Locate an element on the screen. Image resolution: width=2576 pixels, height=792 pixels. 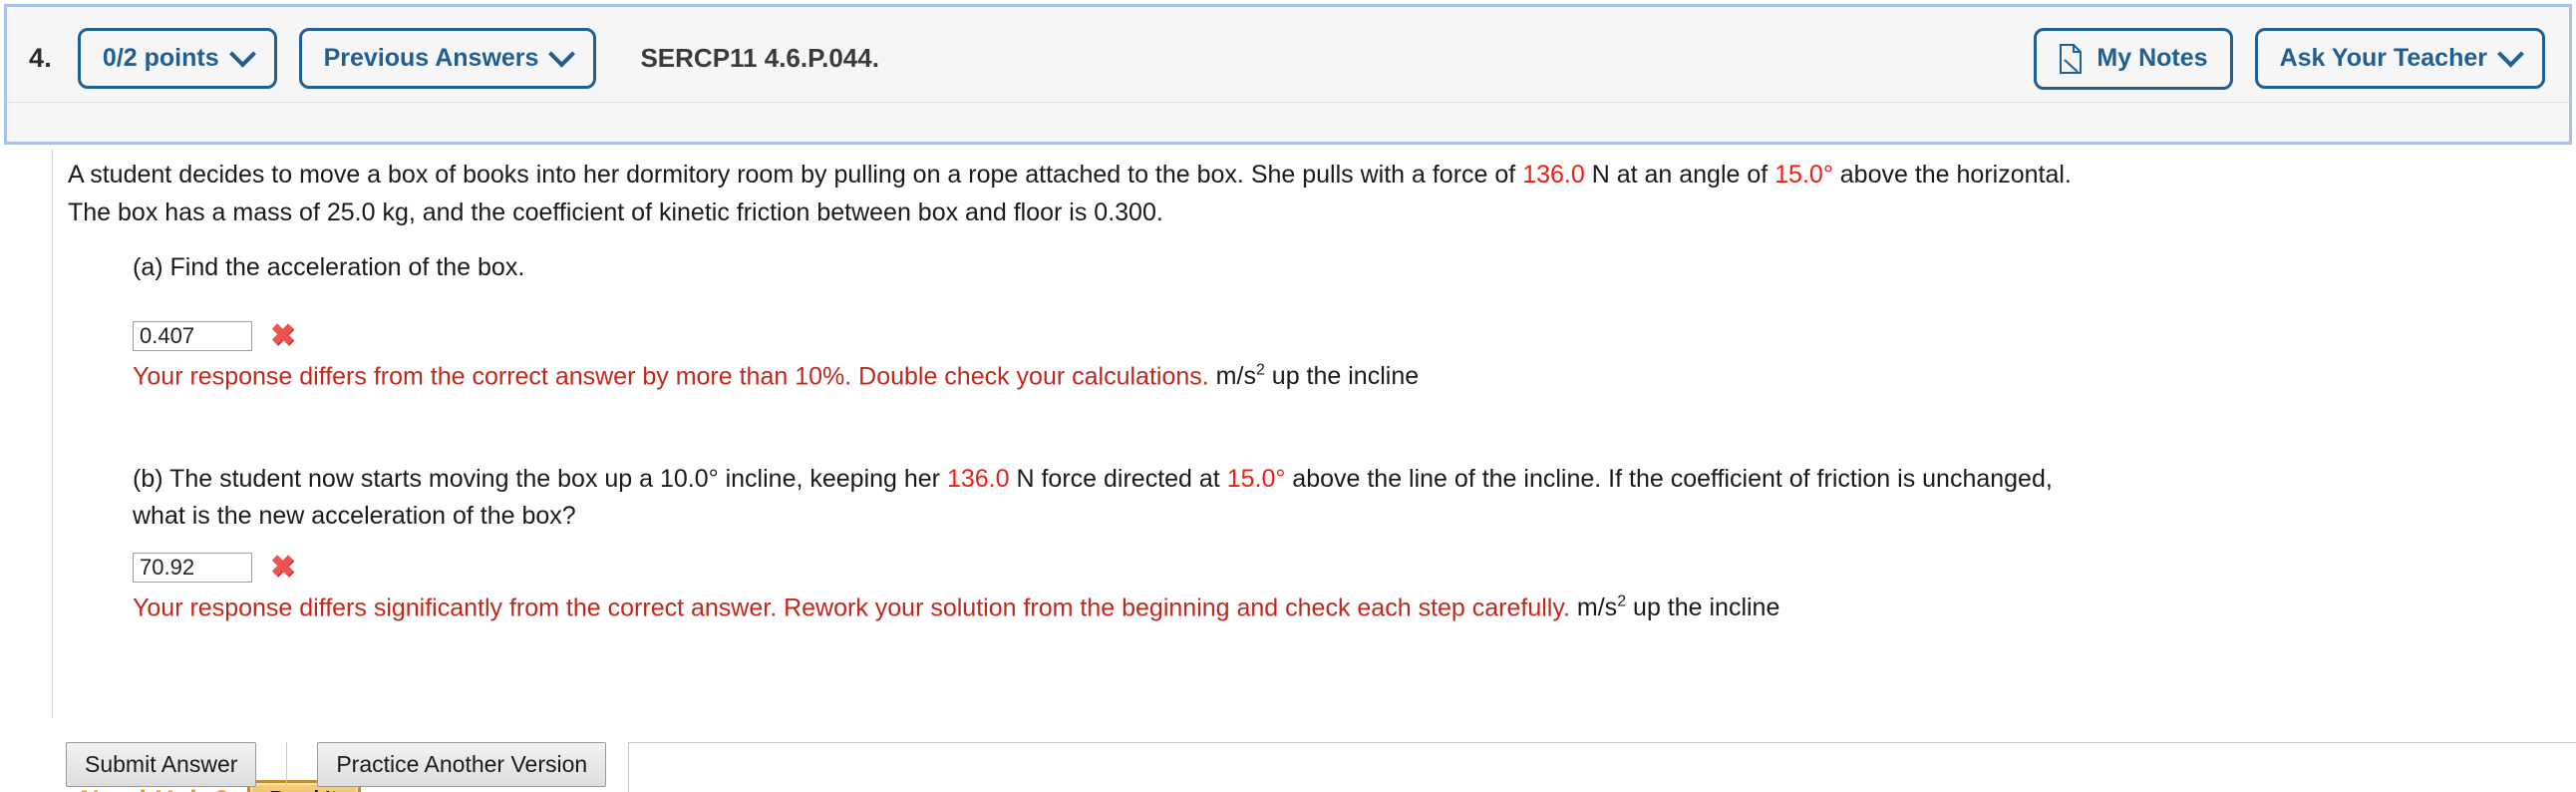
part-a-units: m/s2 up the incline is located at coordinates (1317, 376).